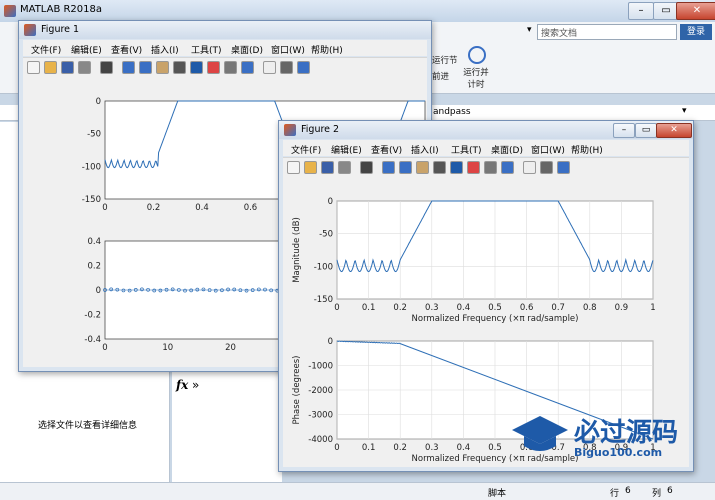 The height and width of the screenshot is (500, 715). I want to click on main-window-title: MATLAB R2018a, so click(61, 9).